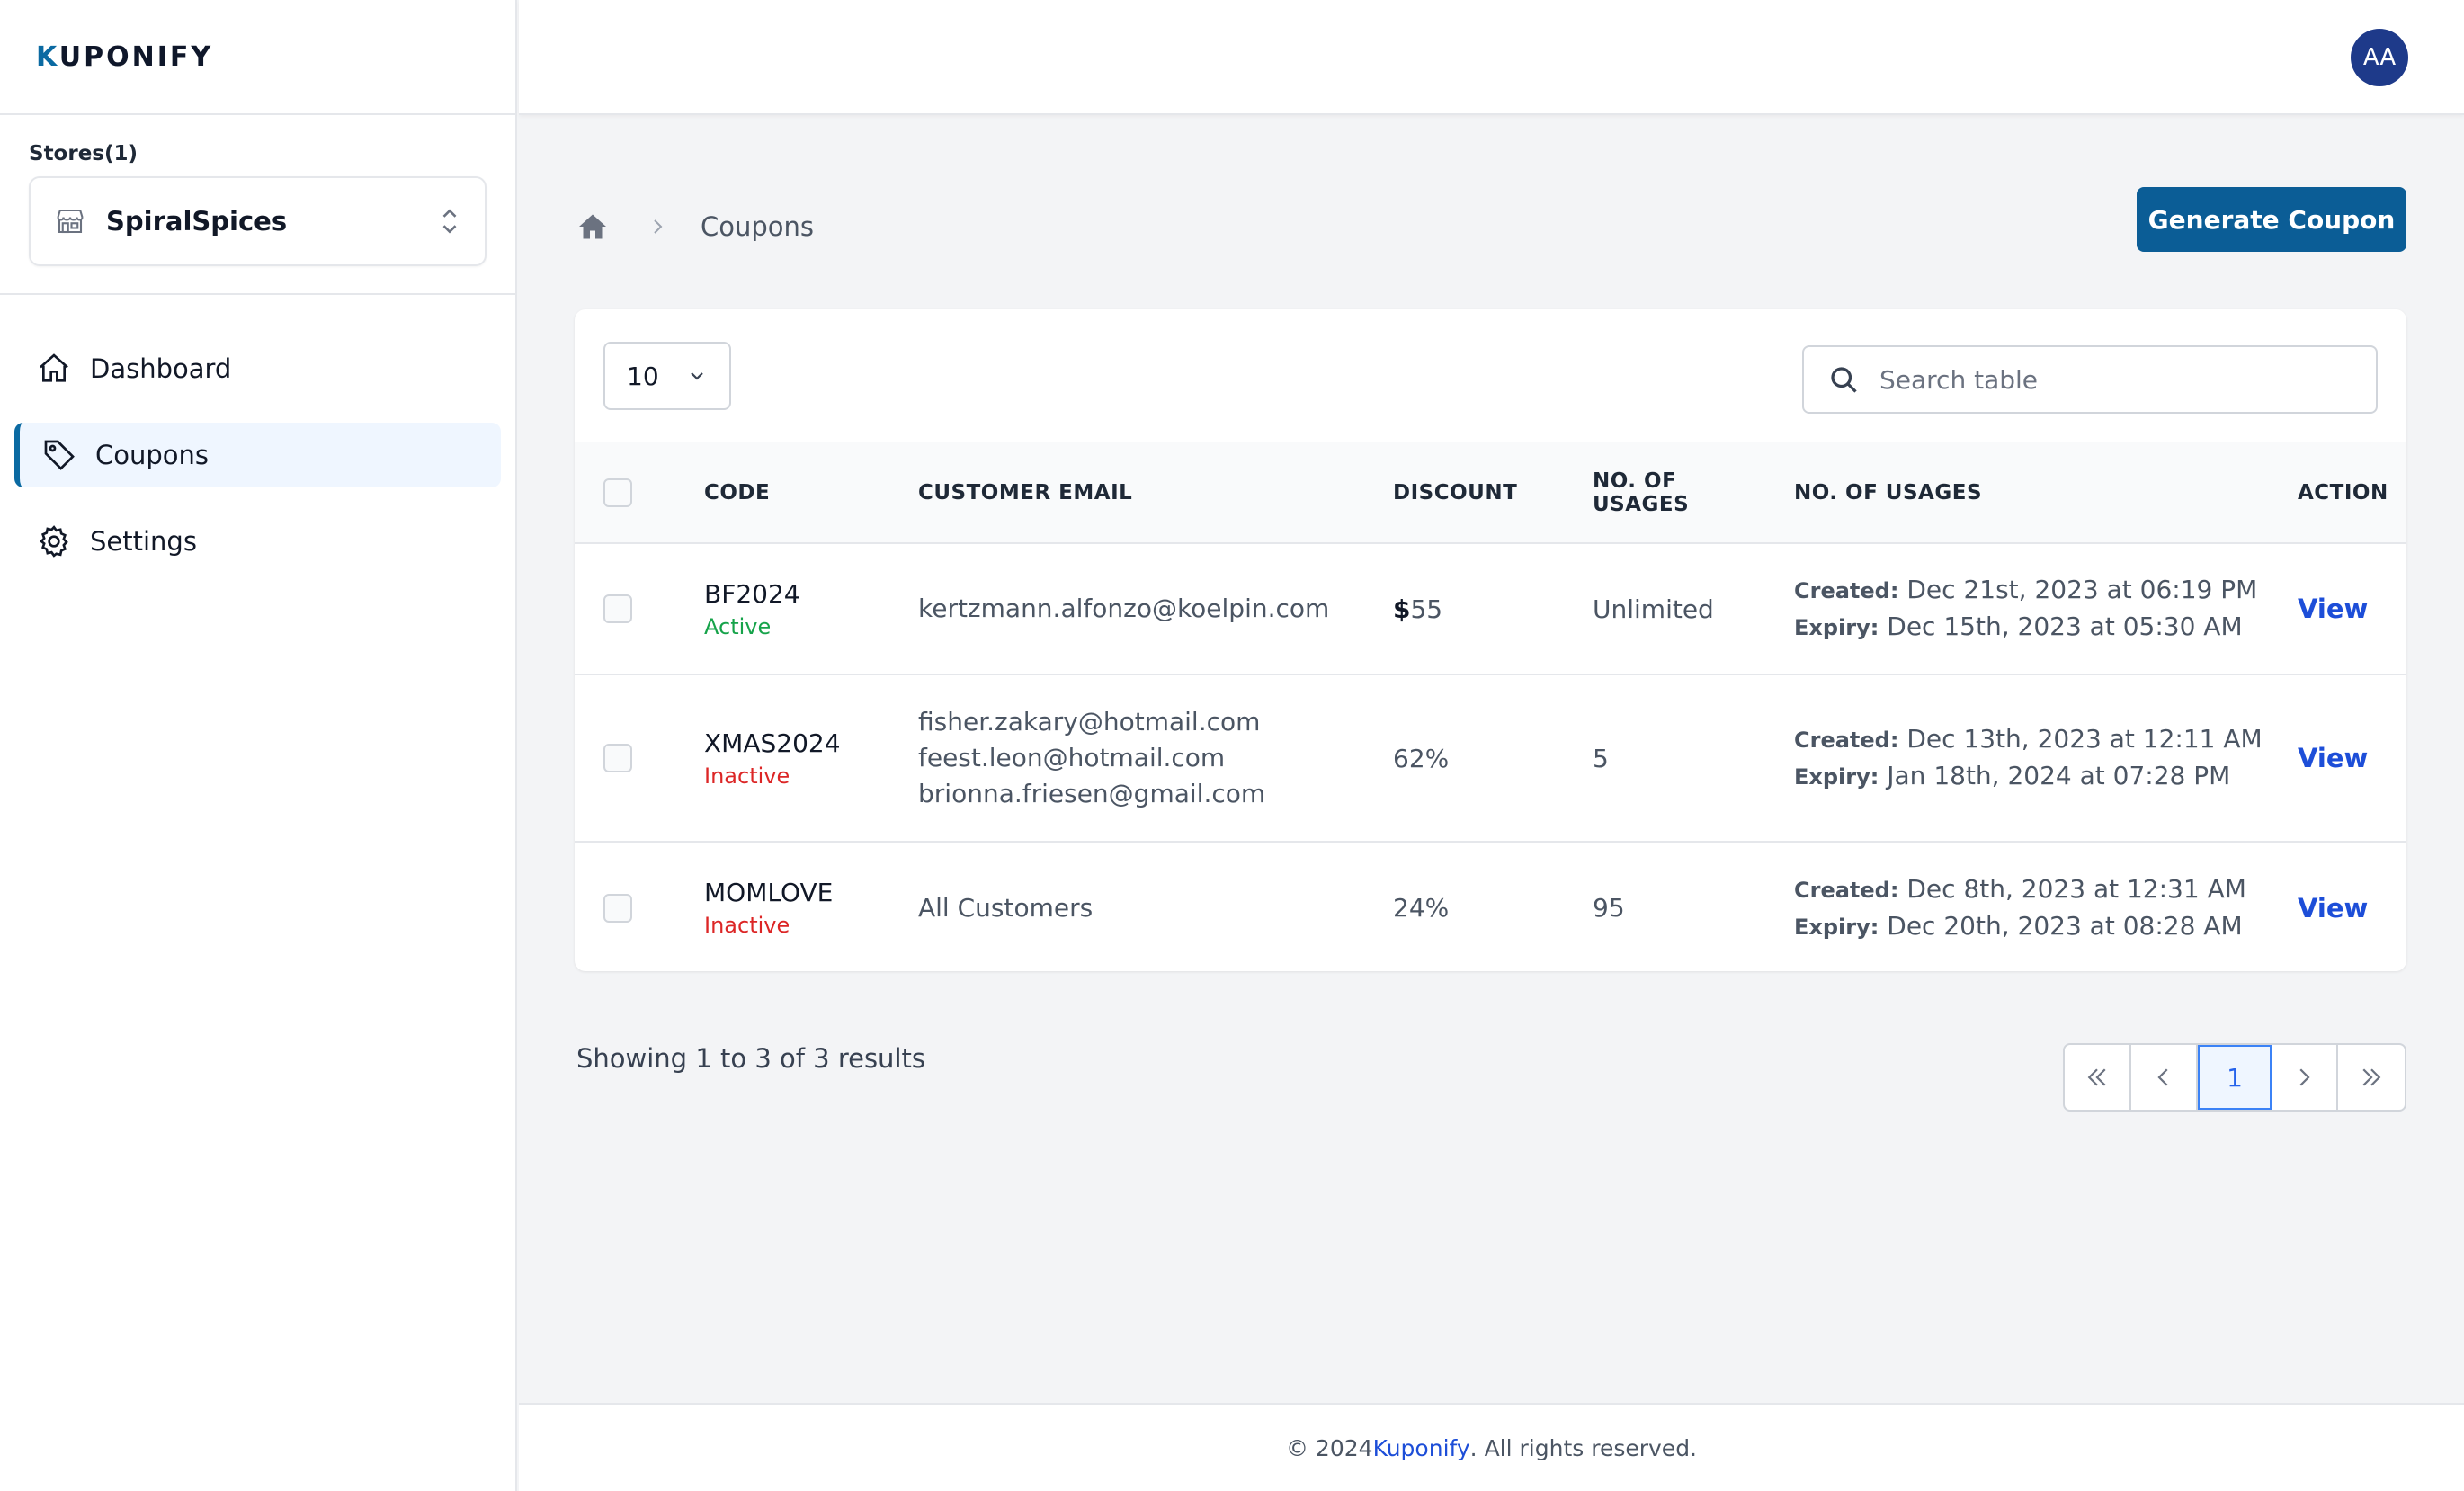 This screenshot has width=2464, height=1491. I want to click on chevron-down-icon, so click(697, 376).